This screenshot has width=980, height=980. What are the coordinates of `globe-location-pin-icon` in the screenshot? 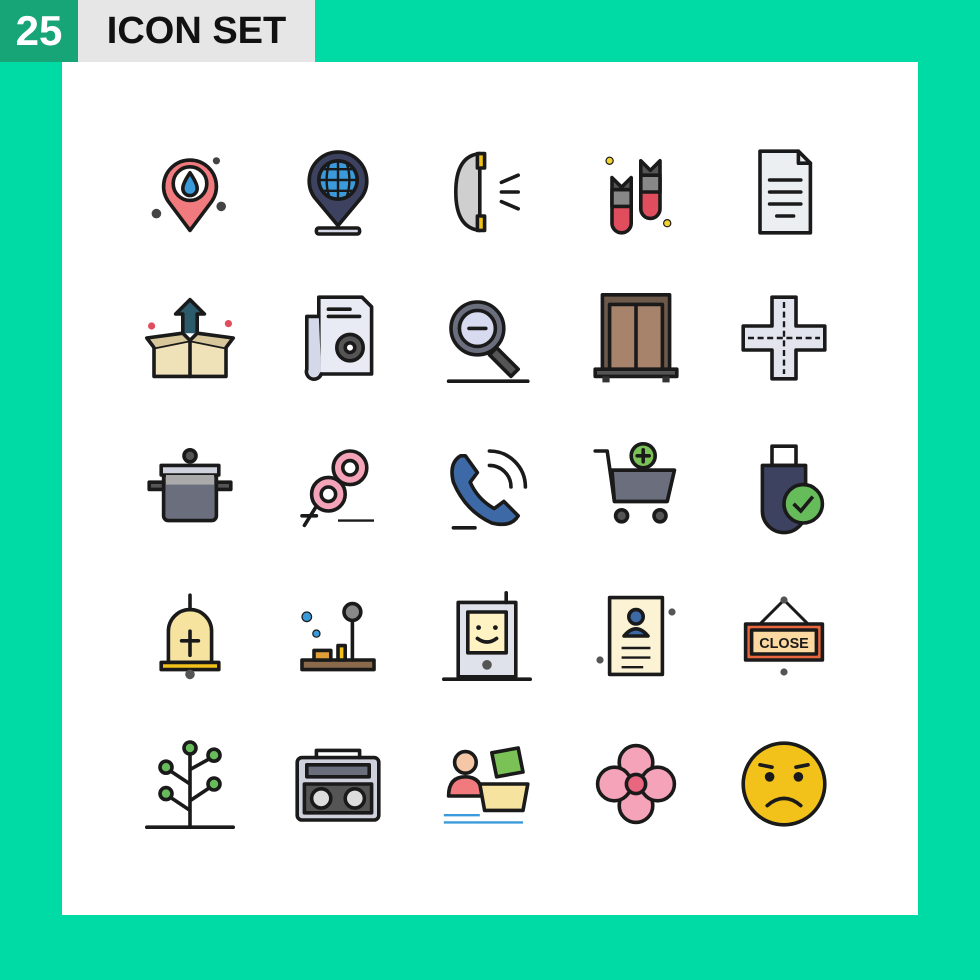 It's located at (338, 192).